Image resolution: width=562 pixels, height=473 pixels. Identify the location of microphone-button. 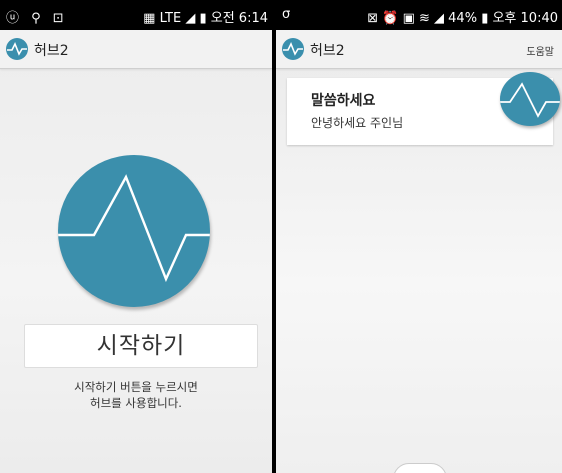
(420, 468).